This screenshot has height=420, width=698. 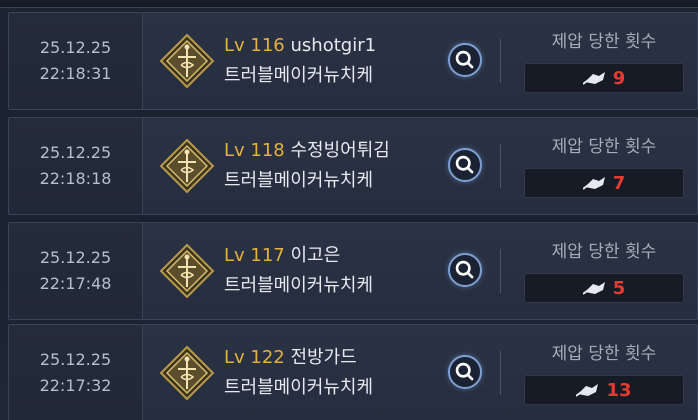 I want to click on record-datetime: 25.12.25 22:17:32, so click(x=76, y=372).